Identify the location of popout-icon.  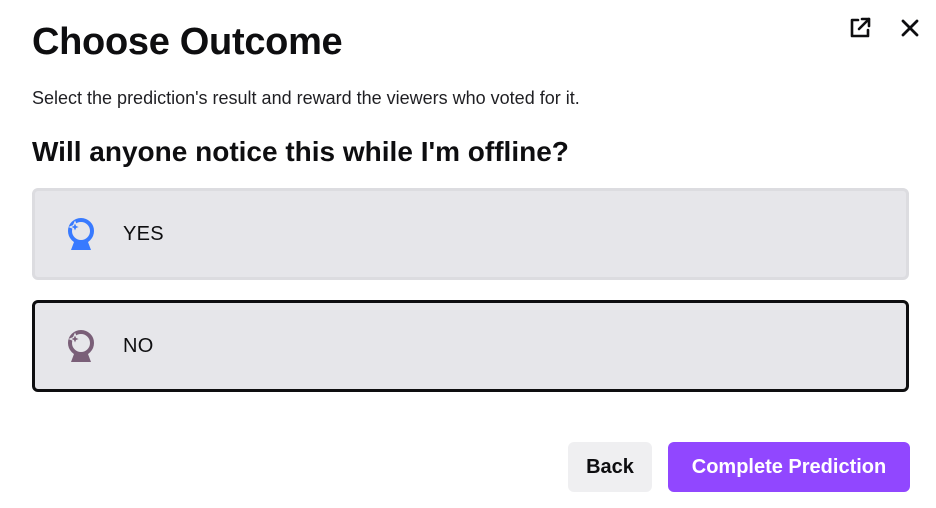
(860, 27).